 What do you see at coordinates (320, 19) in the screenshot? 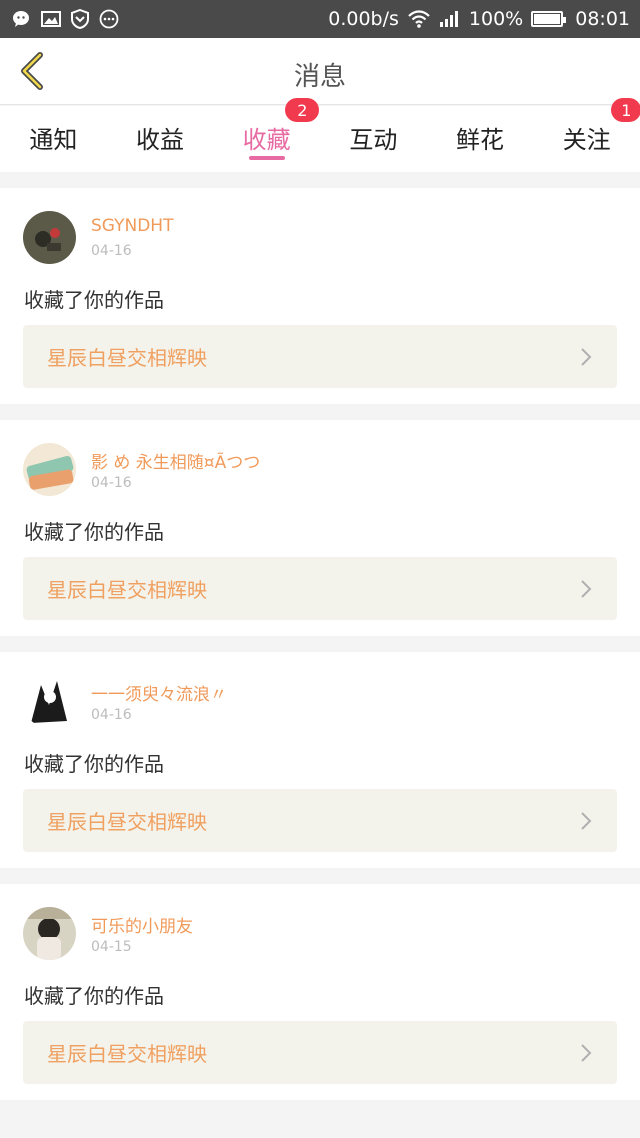
I see `status-bar: 0.00b/s 100% 08:01` at bounding box center [320, 19].